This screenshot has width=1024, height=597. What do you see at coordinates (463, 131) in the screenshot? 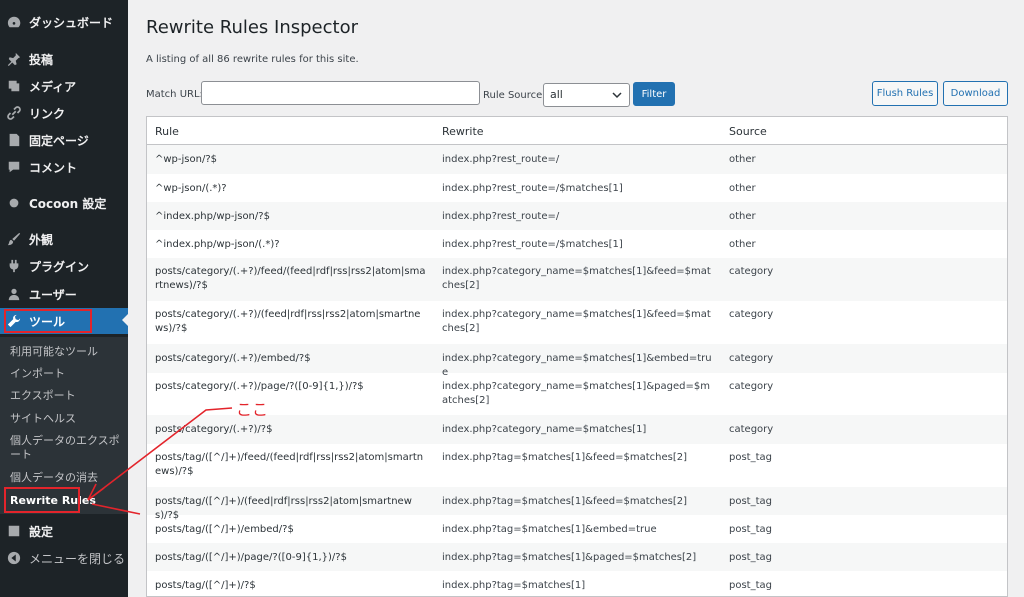
I see `column-header-rewrite: Rewrite` at bounding box center [463, 131].